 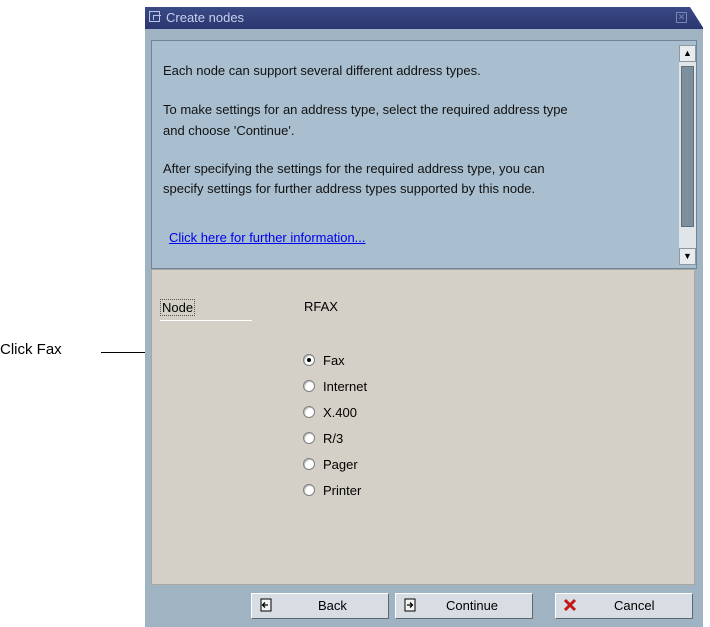 I want to click on cancel-button: Cancel, so click(x=624, y=606).